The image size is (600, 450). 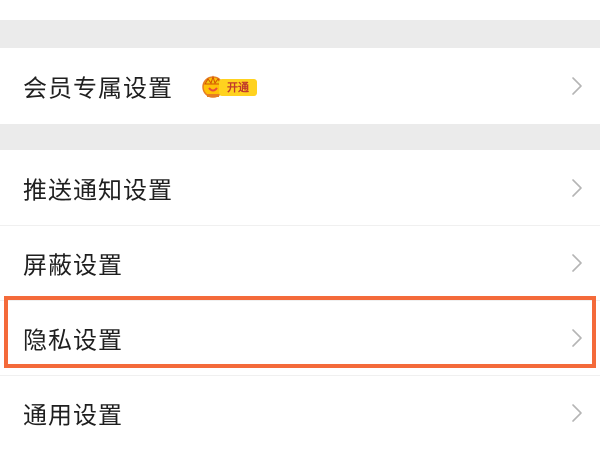 What do you see at coordinates (98, 88) in the screenshot?
I see `settings-item-label: 会员专属设置` at bounding box center [98, 88].